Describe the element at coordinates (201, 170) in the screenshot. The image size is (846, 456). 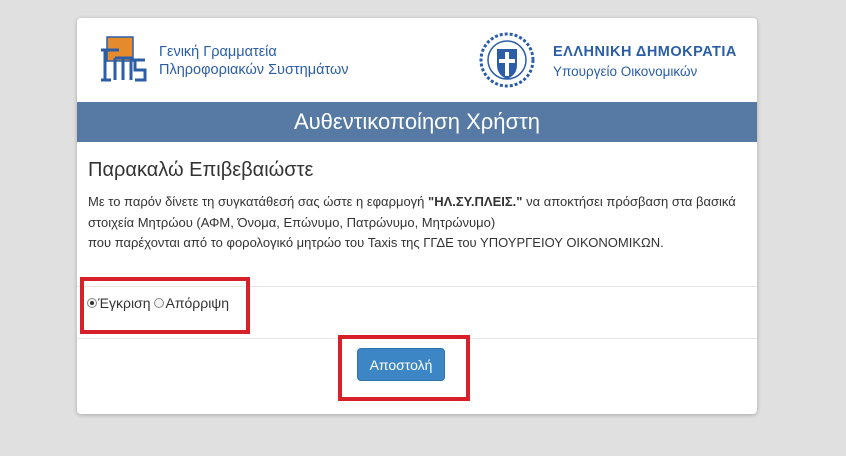
I see `consent-heading: Παρακαλώ Επιβεβαιώστε` at that location.